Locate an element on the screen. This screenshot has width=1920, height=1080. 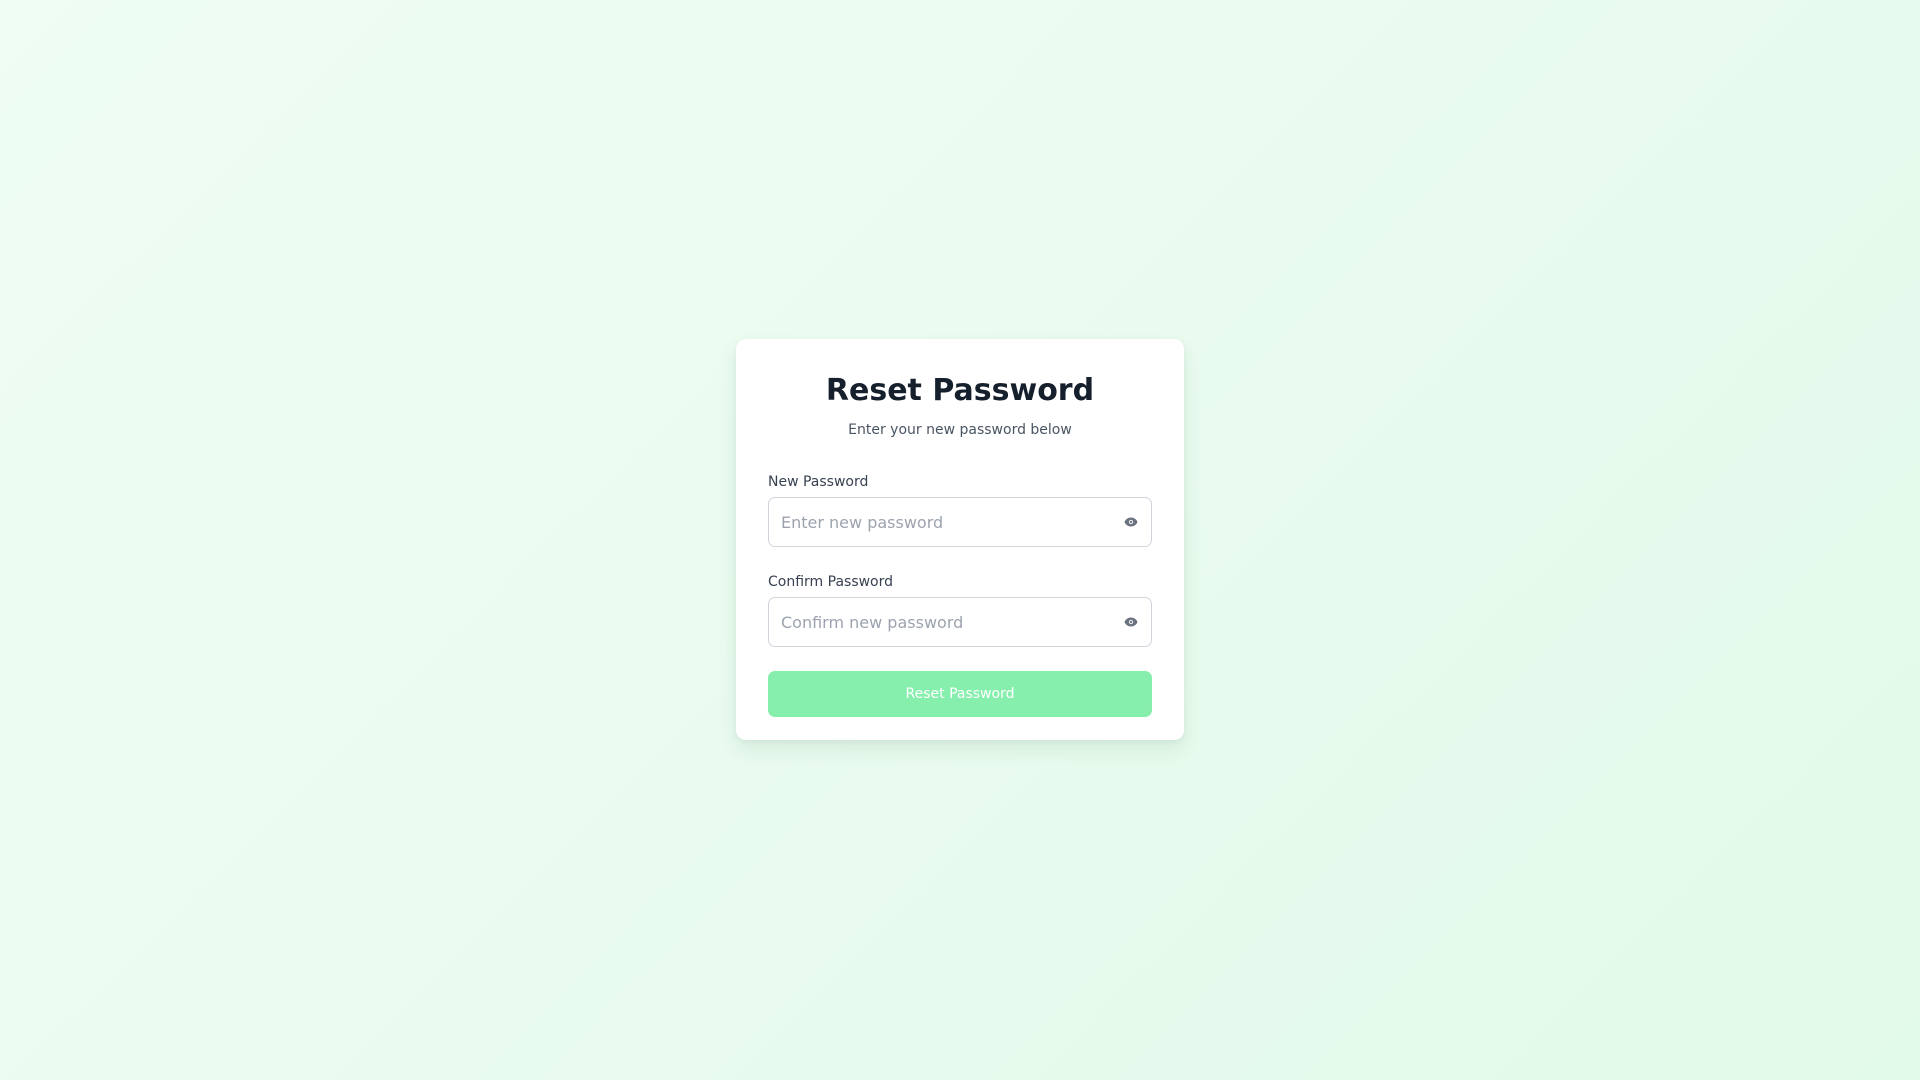
reset-password-button: Reset Password is located at coordinates (960, 694).